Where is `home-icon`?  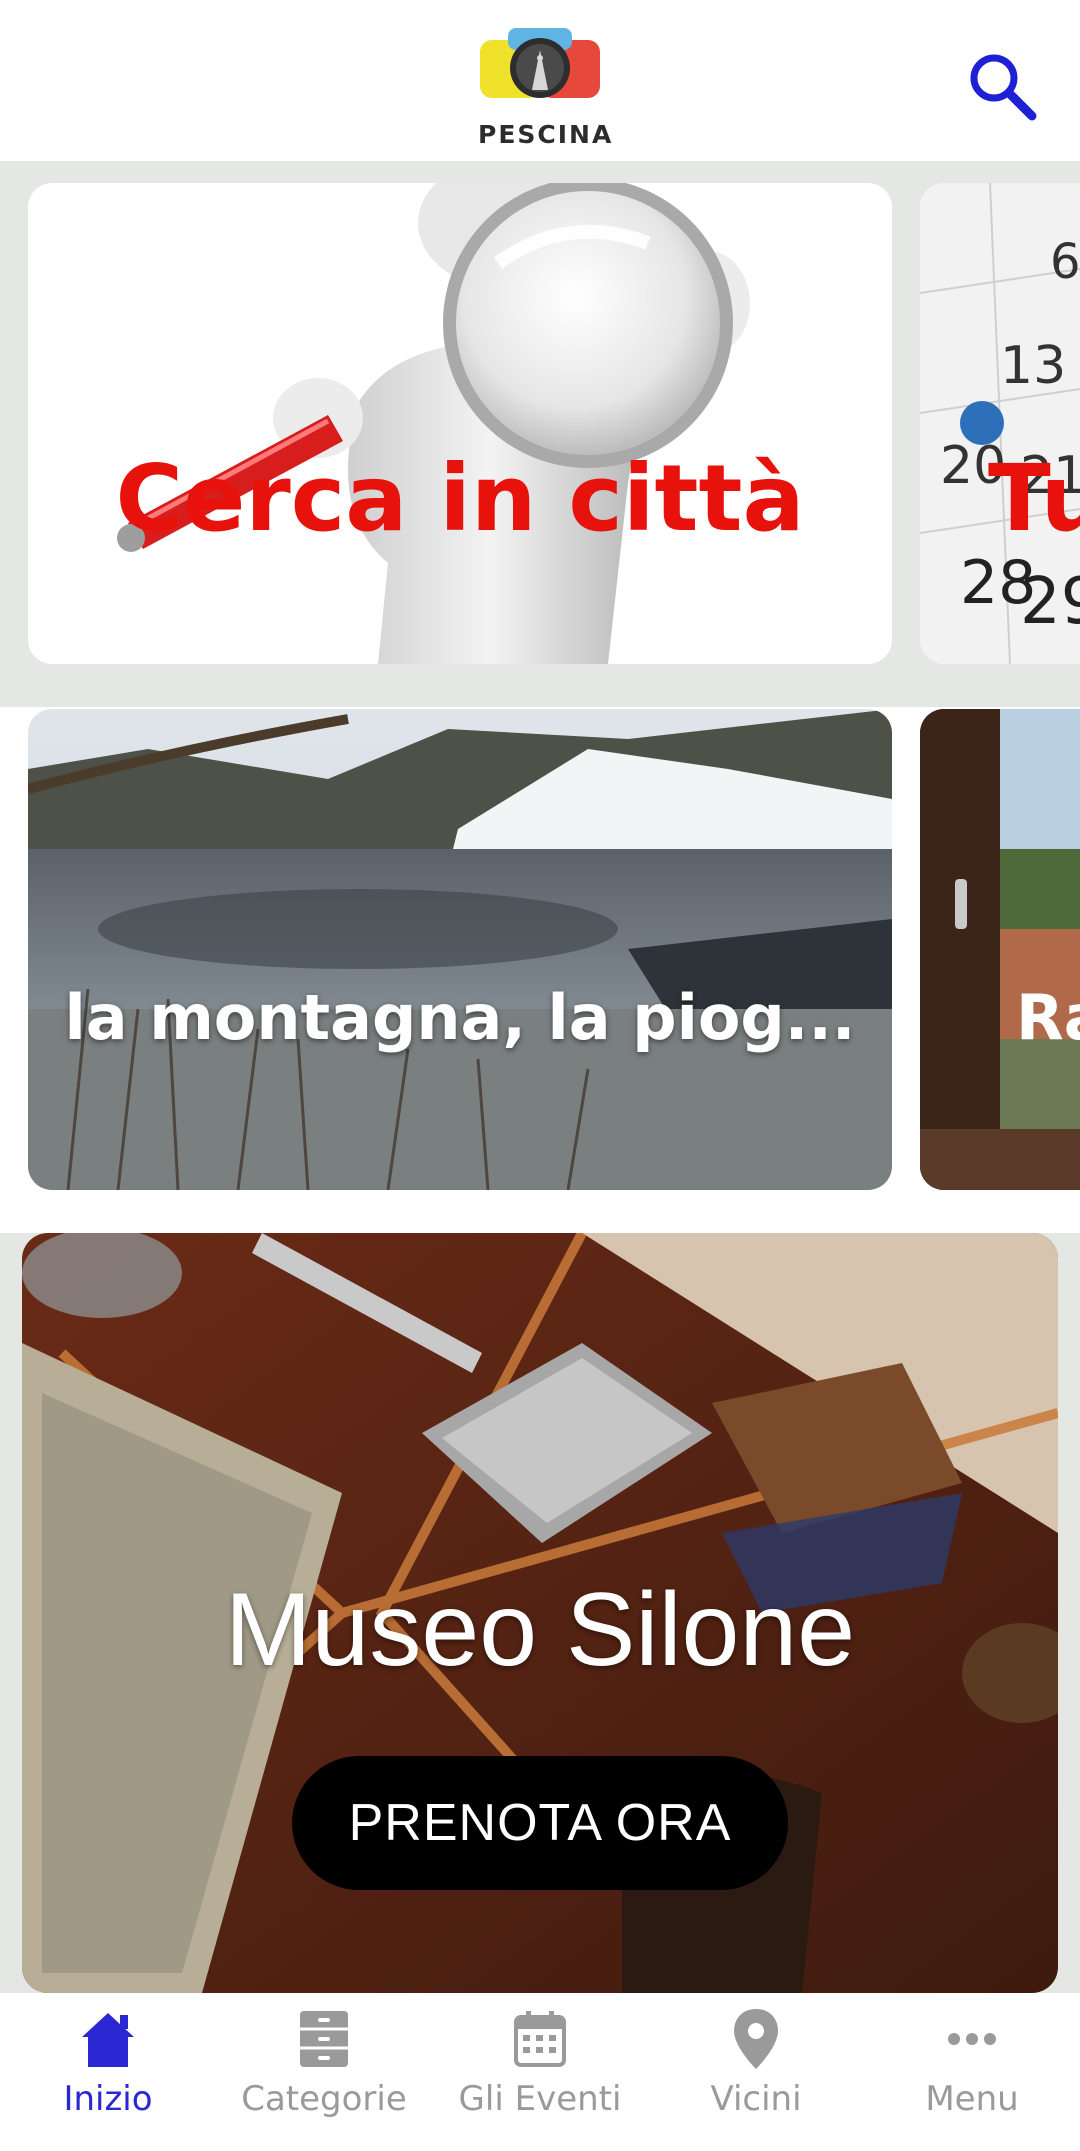
home-icon is located at coordinates (108, 2040).